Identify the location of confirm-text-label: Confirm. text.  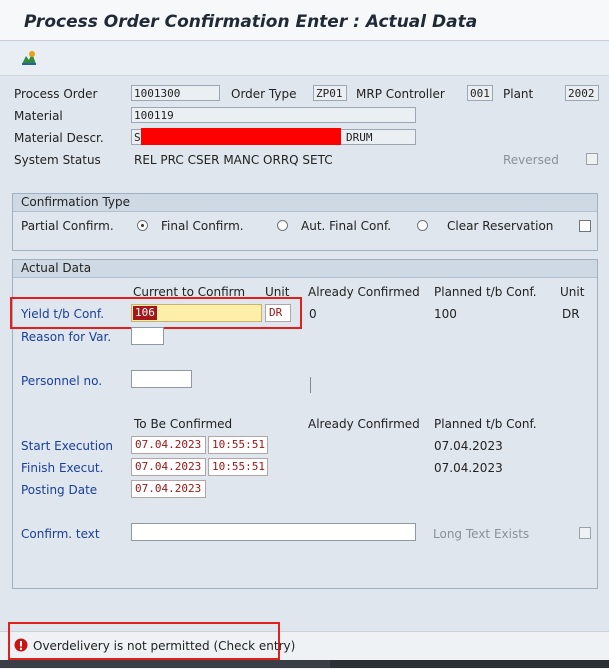
(60, 534).